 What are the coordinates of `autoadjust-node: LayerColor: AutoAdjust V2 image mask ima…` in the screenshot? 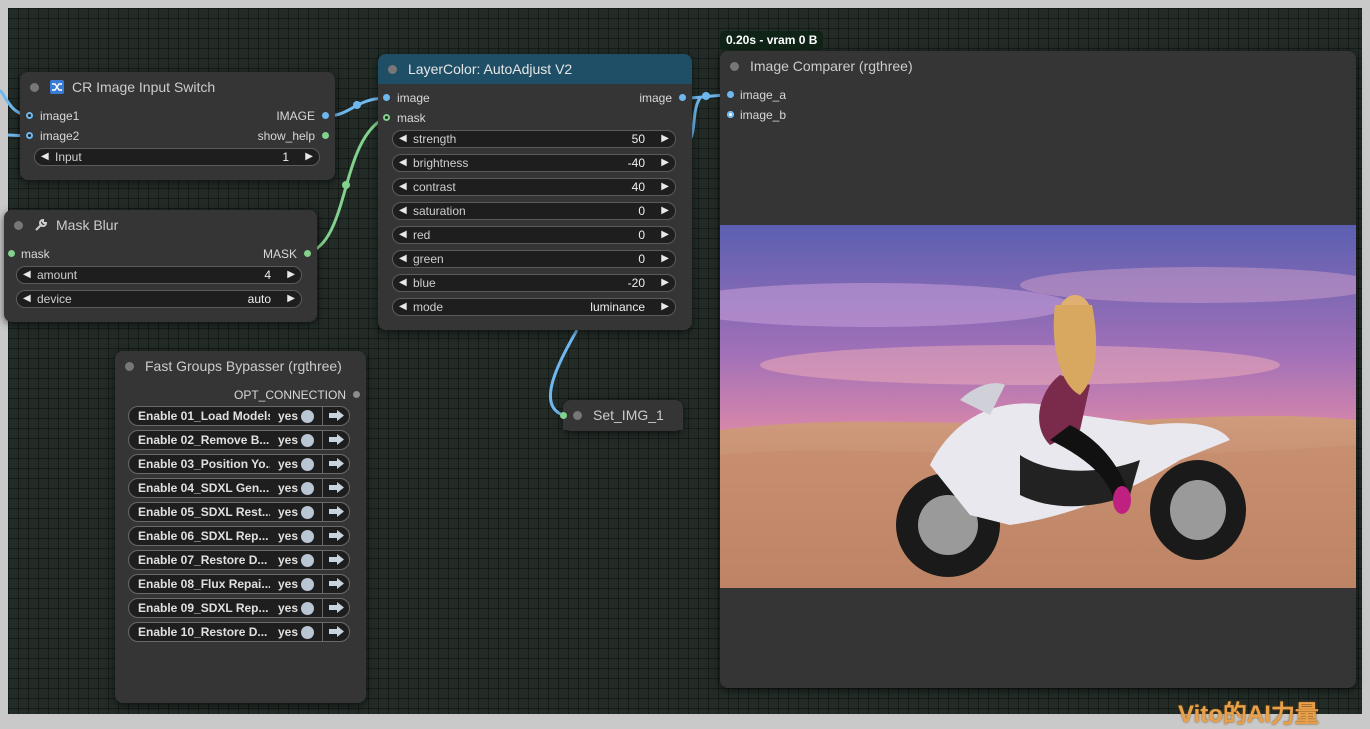 It's located at (535, 192).